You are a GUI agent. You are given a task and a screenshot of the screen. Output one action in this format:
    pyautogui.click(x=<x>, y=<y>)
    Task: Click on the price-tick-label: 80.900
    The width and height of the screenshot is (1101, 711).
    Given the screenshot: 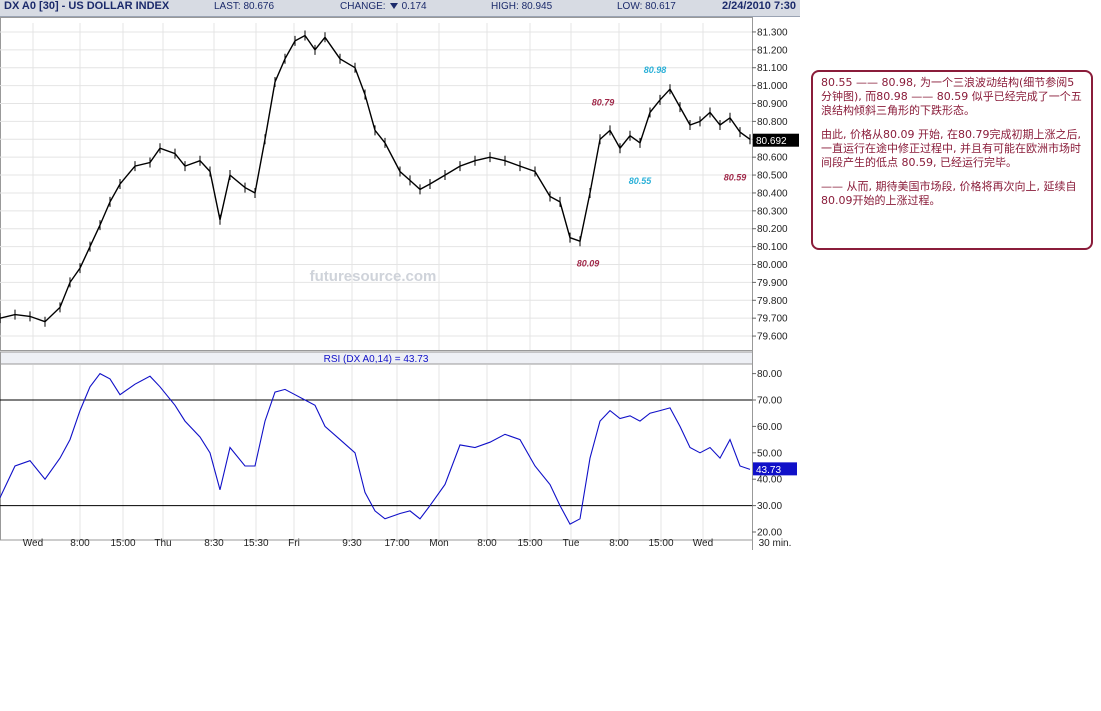 What is the action you would take?
    pyautogui.click(x=772, y=104)
    